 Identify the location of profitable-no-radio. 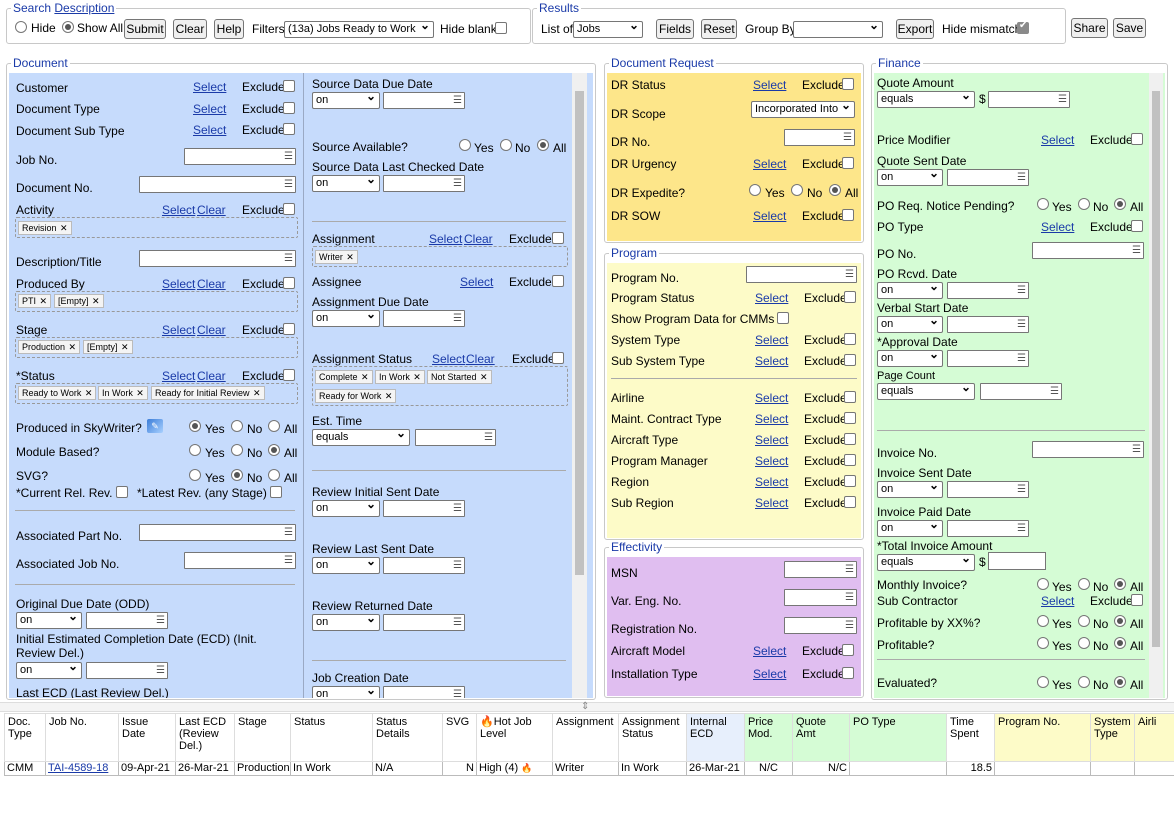
(1084, 643).